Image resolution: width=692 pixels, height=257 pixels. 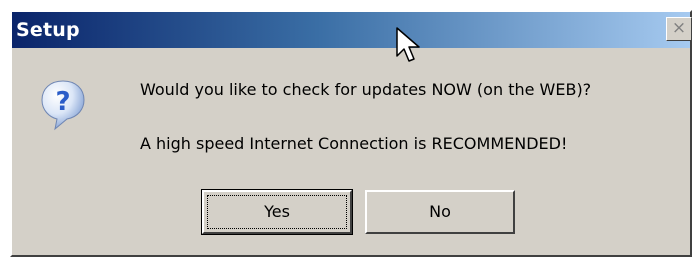 I want to click on question-glyph: ?, so click(x=62, y=102).